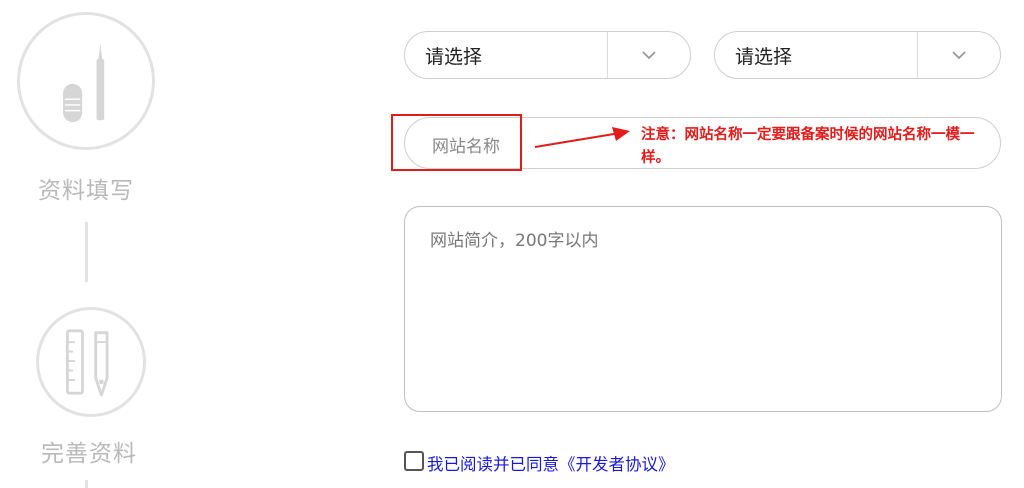 This screenshot has width=1024, height=488. What do you see at coordinates (89, 454) in the screenshot?
I see `step-2-label: 完善资料` at bounding box center [89, 454].